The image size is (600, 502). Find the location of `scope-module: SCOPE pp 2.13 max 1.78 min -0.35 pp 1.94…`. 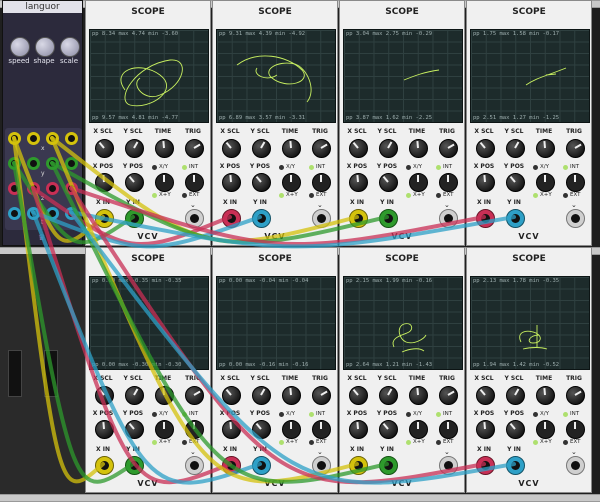

scope-module: SCOPE pp 2.13 max 1.78 min -0.35 pp 1.94… is located at coordinates (529, 370).